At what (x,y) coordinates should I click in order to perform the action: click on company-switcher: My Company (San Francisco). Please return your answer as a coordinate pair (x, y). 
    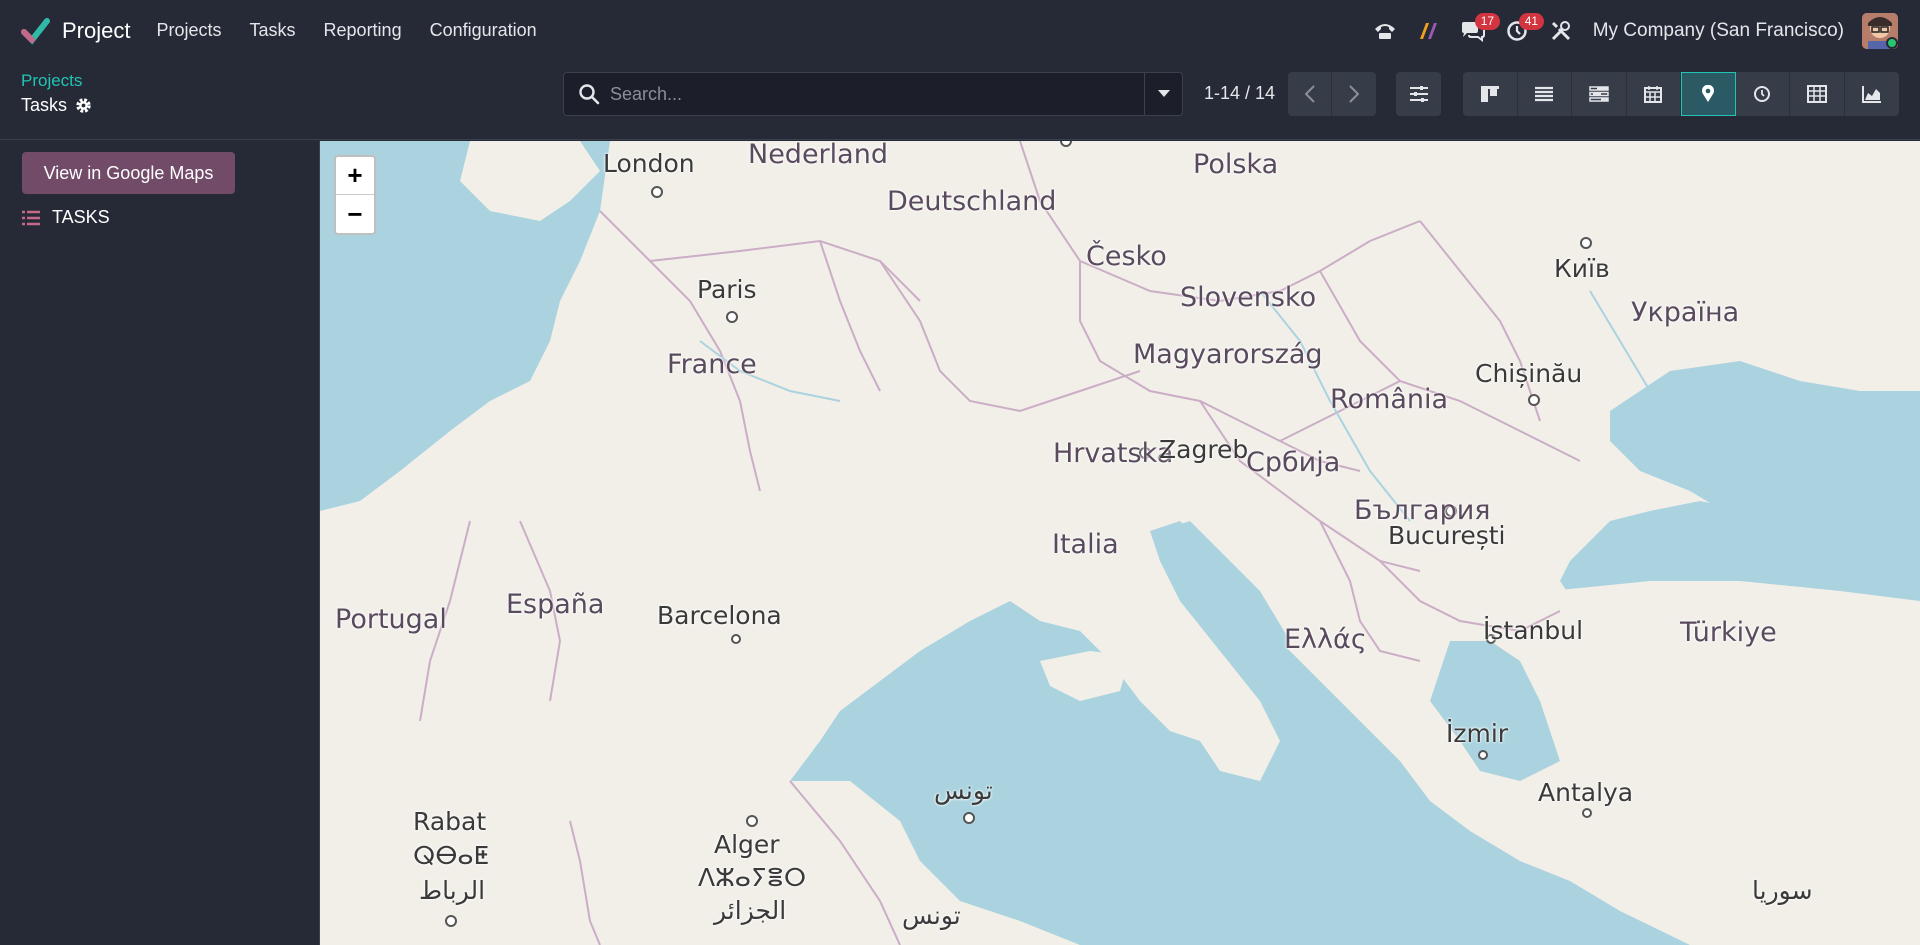
    Looking at the image, I should click on (1718, 31).